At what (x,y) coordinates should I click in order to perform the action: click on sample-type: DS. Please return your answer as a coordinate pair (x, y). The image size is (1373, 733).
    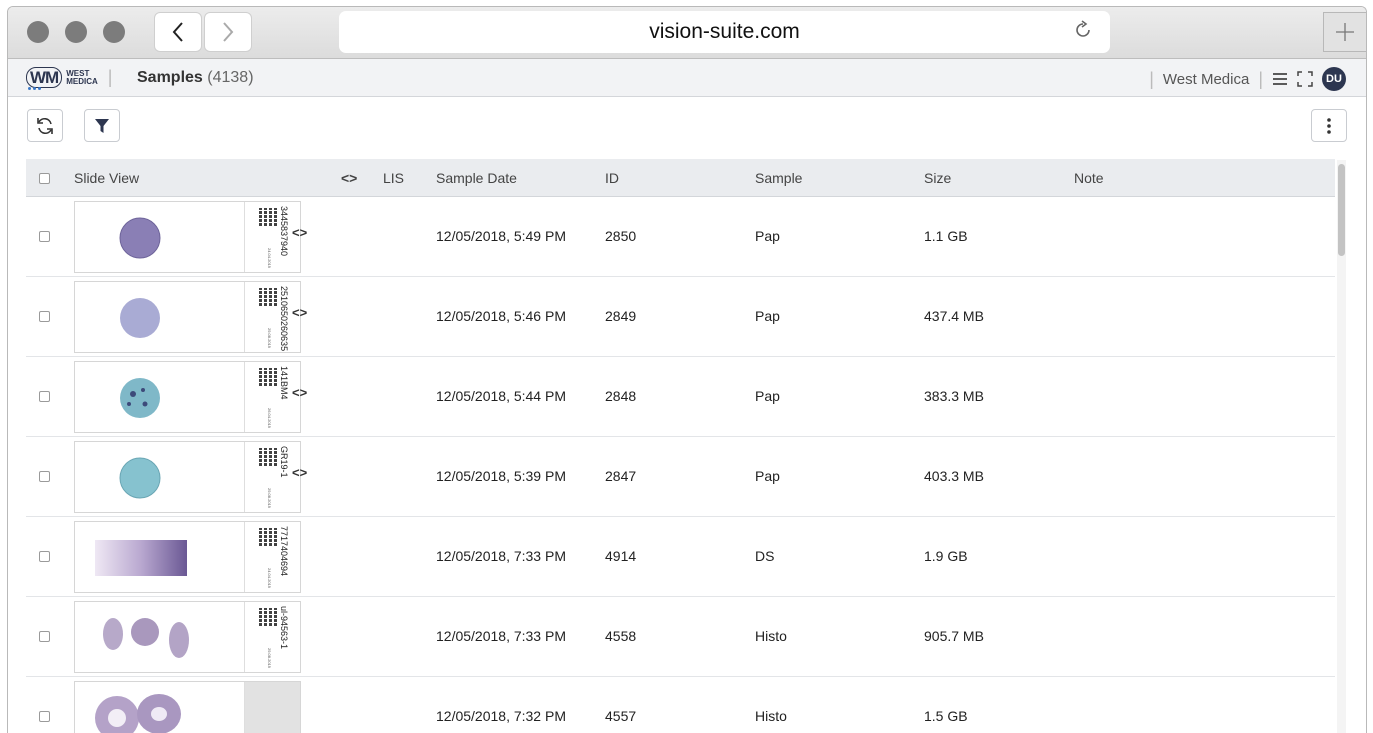
    Looking at the image, I should click on (765, 556).